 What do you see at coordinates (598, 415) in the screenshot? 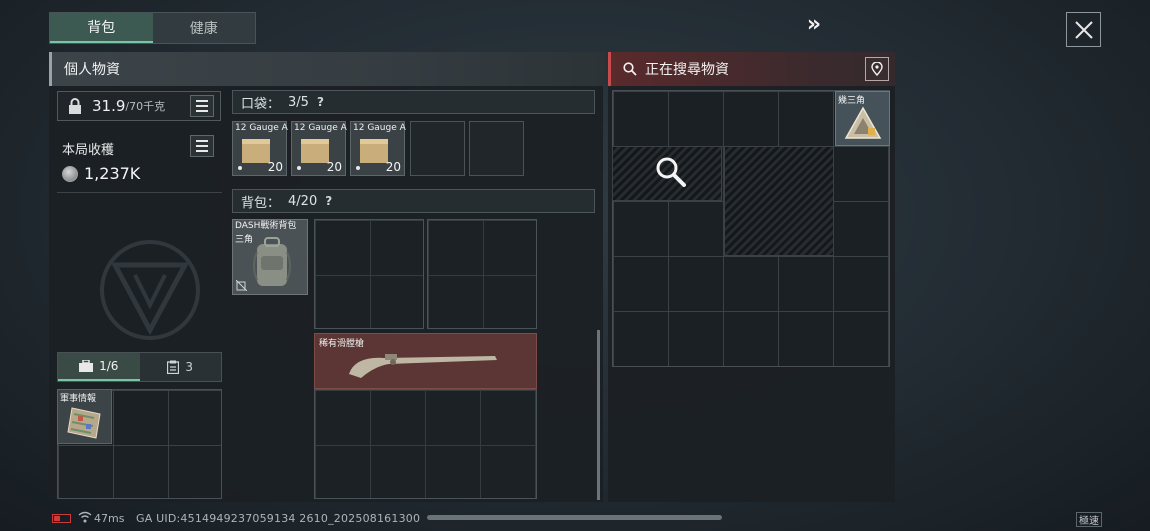
I see `backpack-scrollbar` at bounding box center [598, 415].